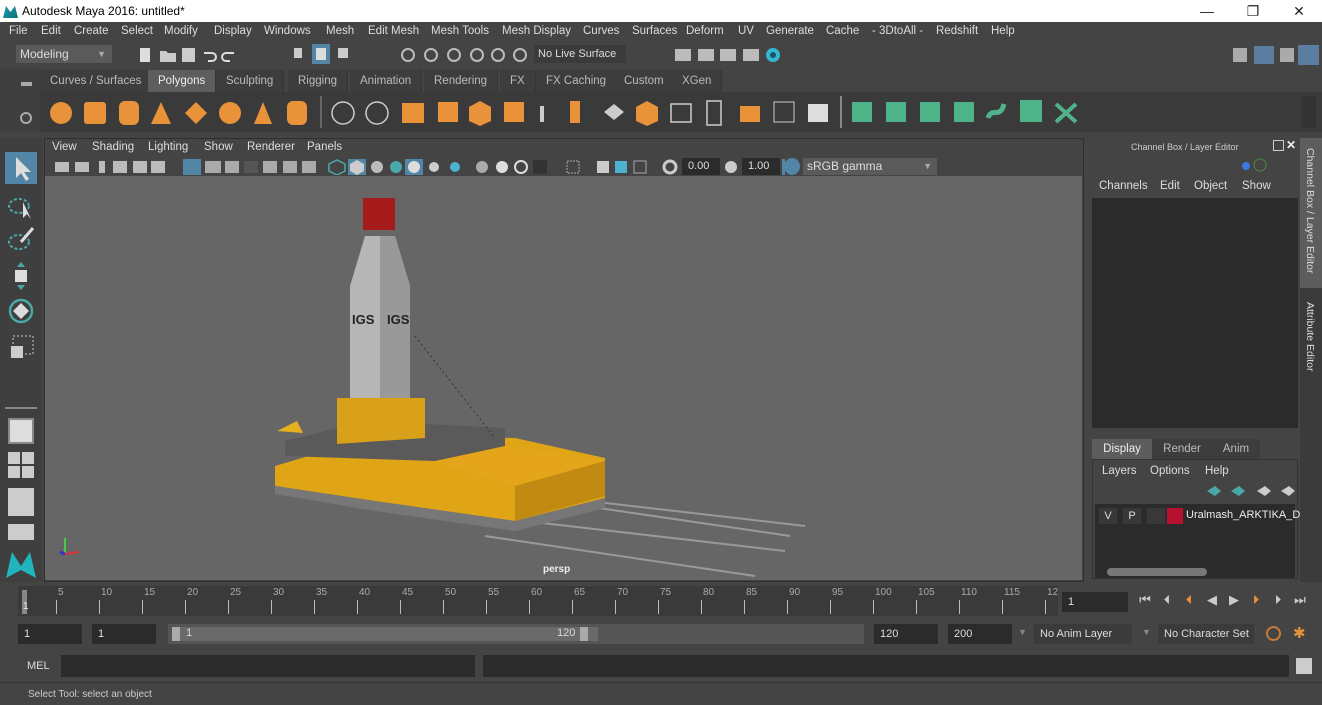 This screenshot has width=1322, height=705. Describe the element at coordinates (1119, 471) in the screenshot. I see `layers-menu: Layers` at that location.